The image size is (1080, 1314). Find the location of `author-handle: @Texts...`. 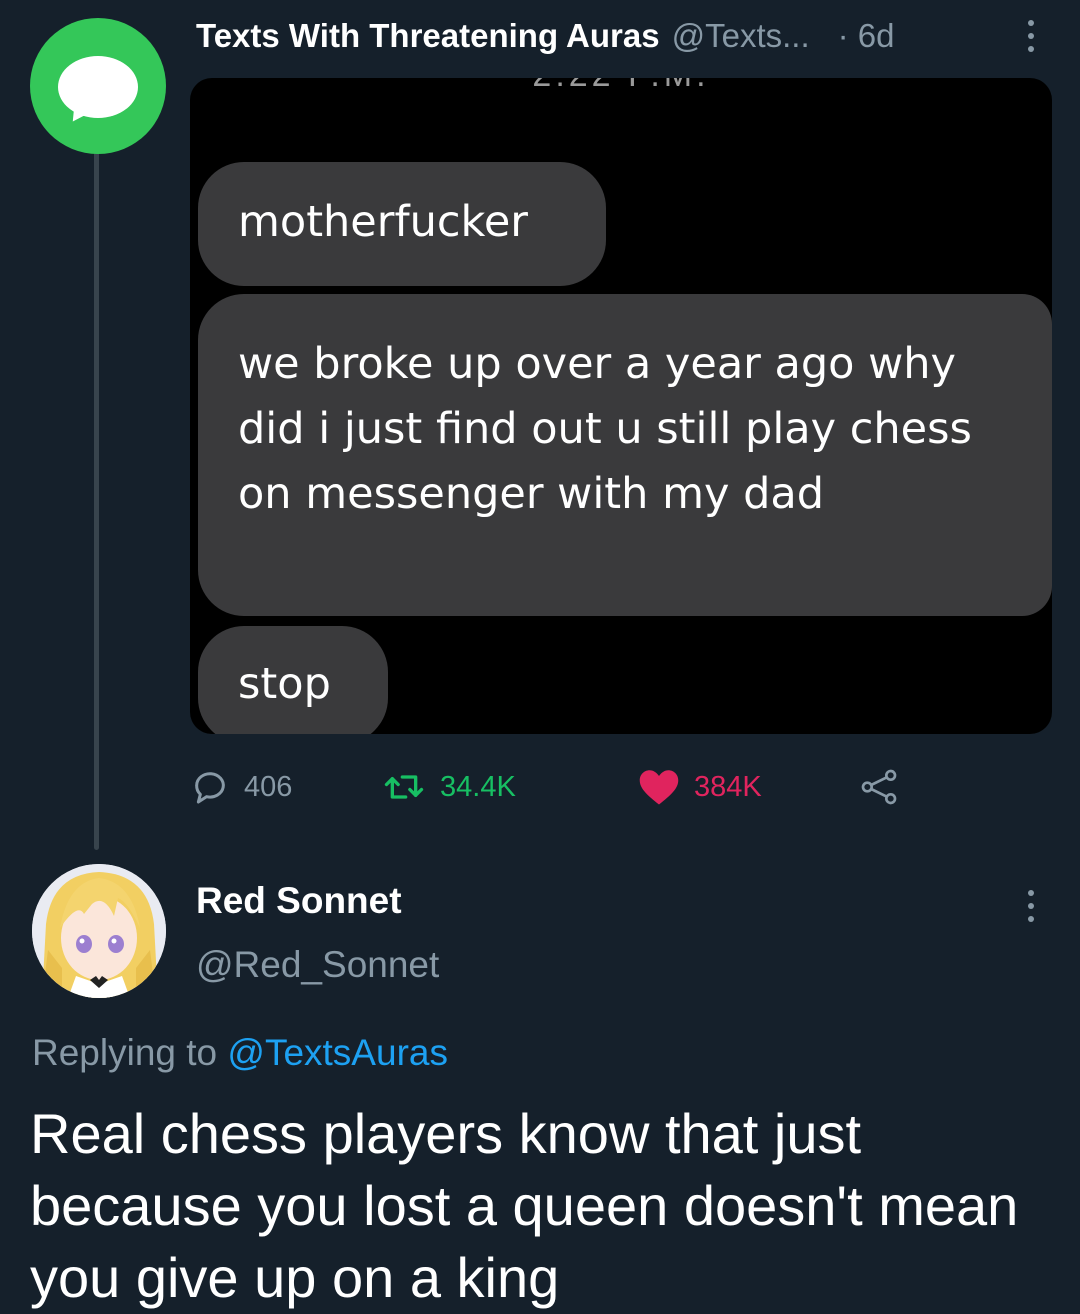

author-handle: @Texts... is located at coordinates (741, 36).